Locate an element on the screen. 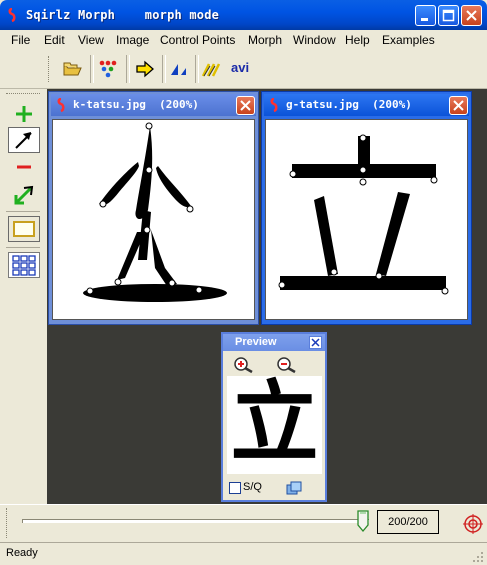 Image resolution: width=487 pixels, height=565 pixels. menu-control-points: Control Points is located at coordinates (197, 40).